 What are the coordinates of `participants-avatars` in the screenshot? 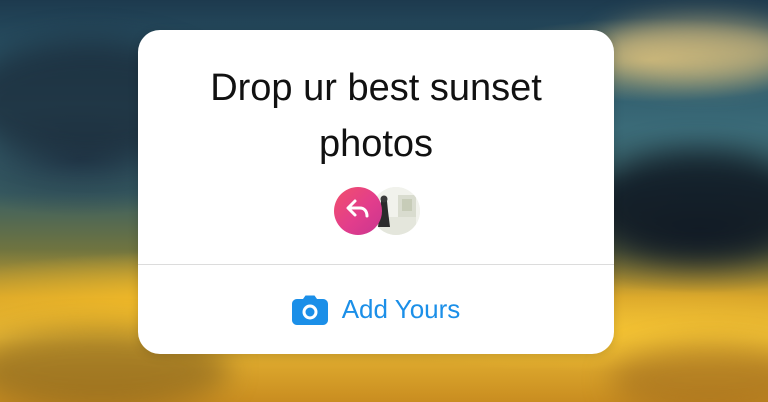 It's located at (379, 212).